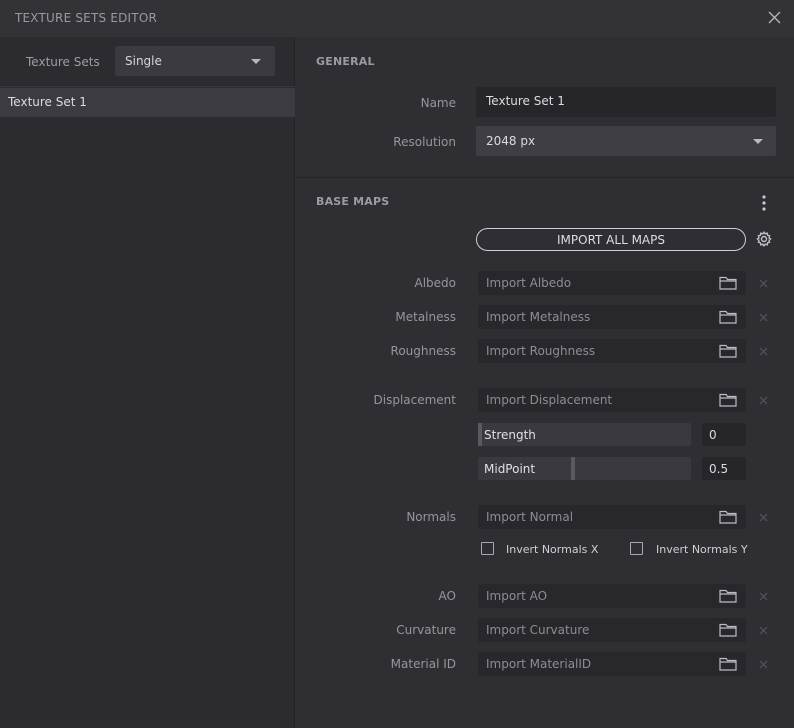  Describe the element at coordinates (612, 517) in the screenshot. I see `normals-import-field: Import Normal` at that location.